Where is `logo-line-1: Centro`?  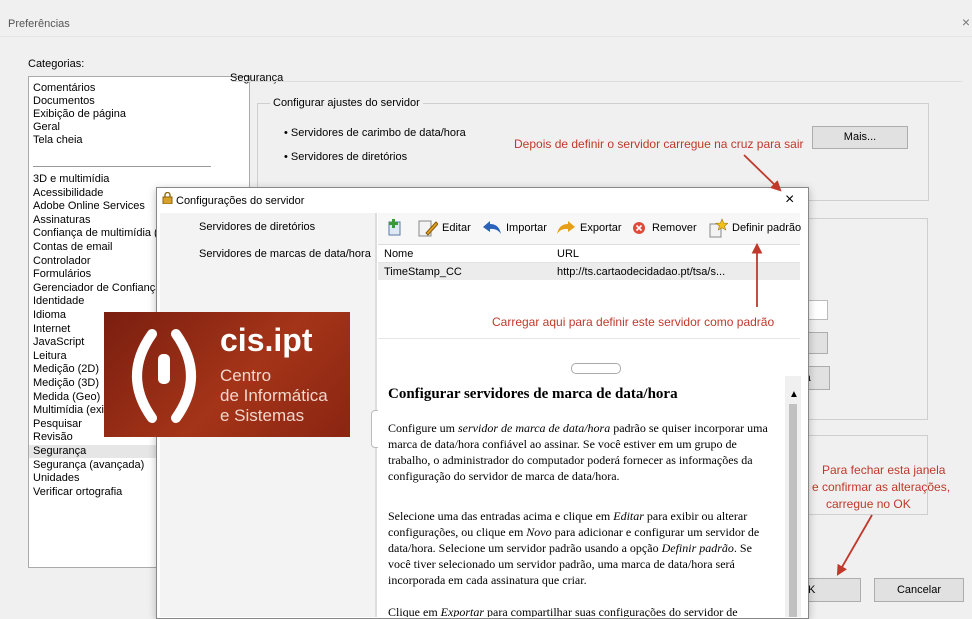
logo-line-1: Centro is located at coordinates (246, 375).